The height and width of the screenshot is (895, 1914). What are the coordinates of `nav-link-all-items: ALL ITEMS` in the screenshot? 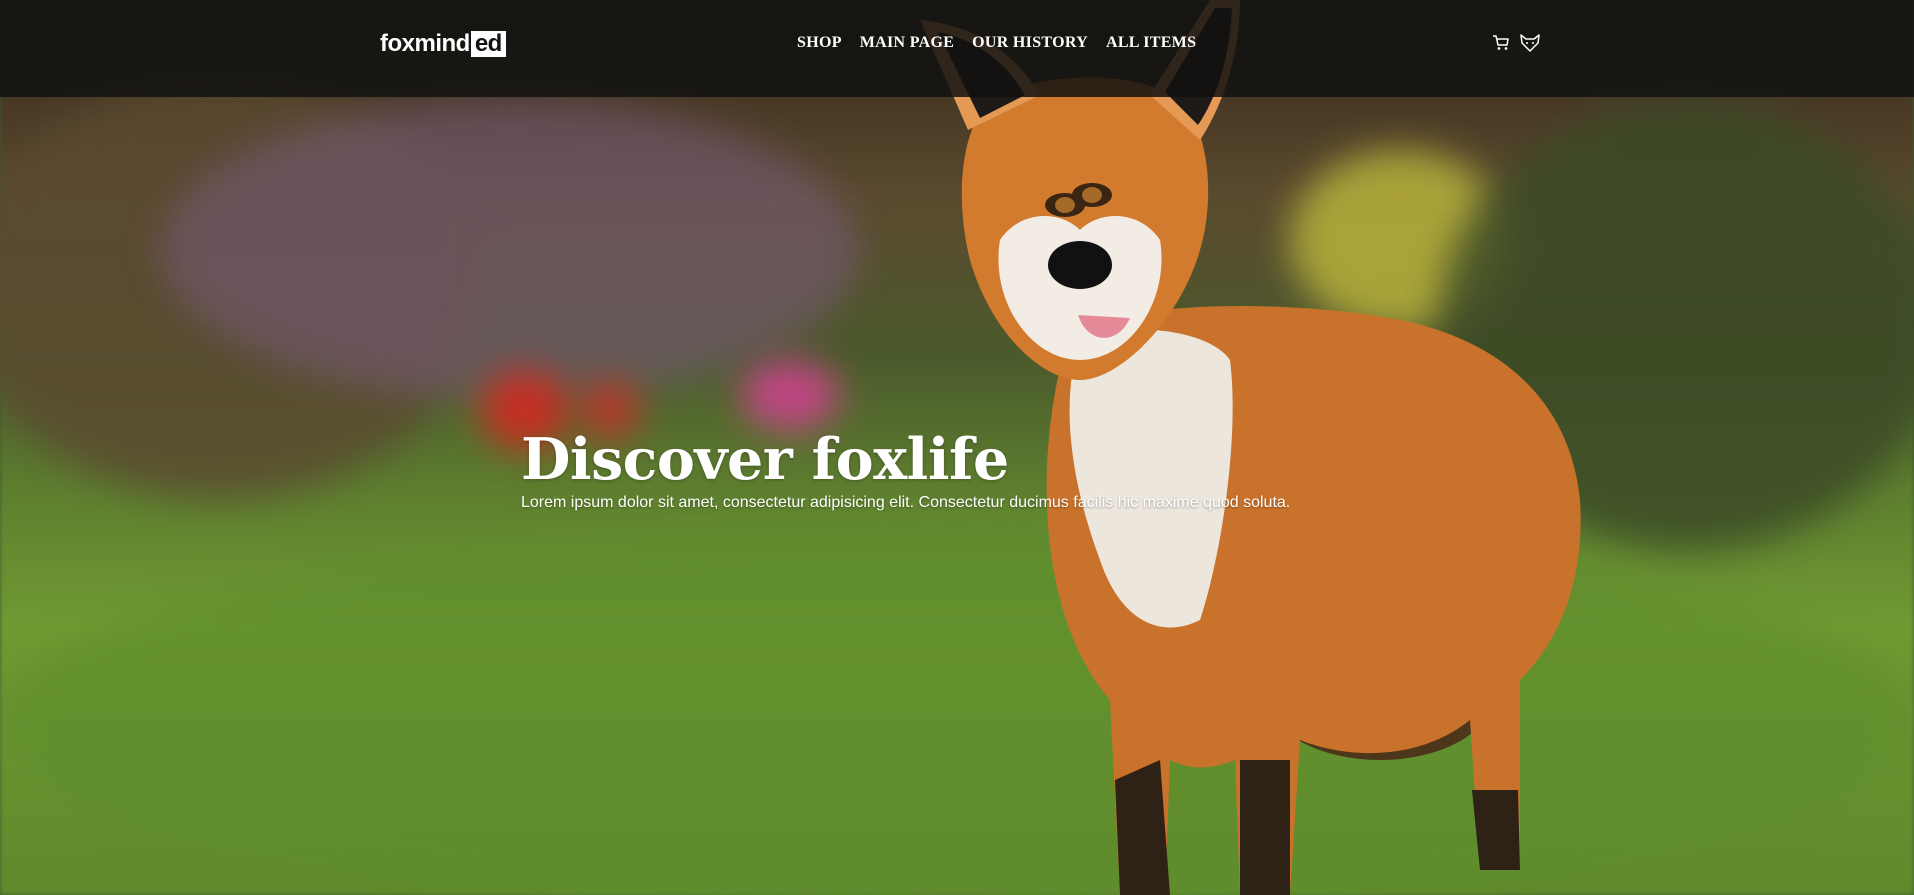 It's located at (1151, 43).